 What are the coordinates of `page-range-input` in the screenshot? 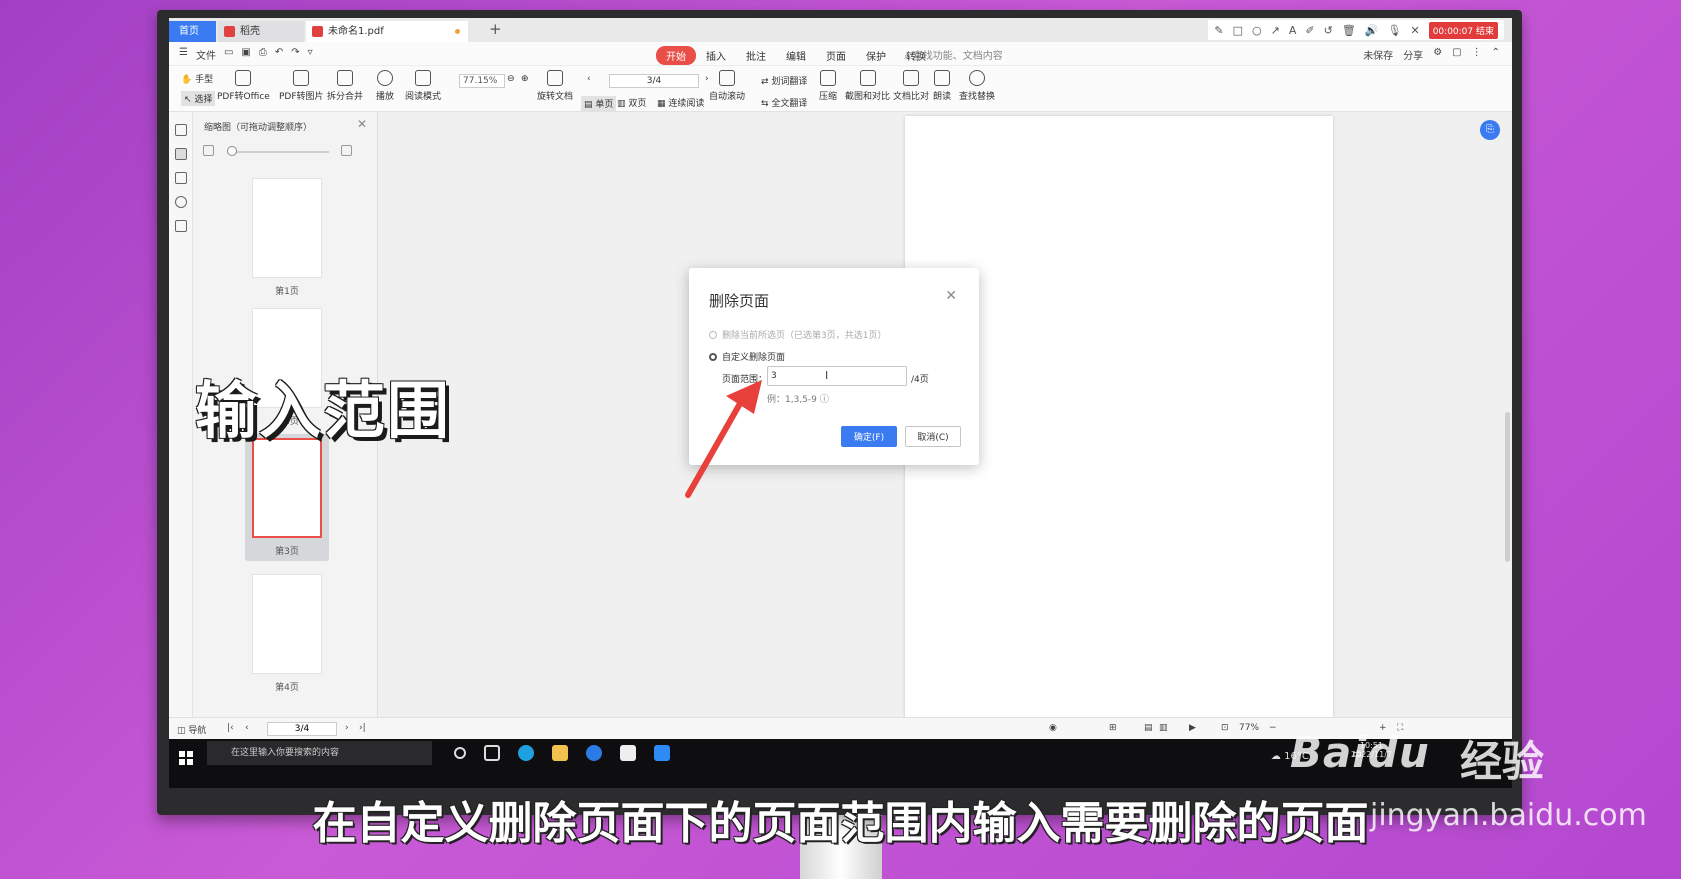 It's located at (837, 376).